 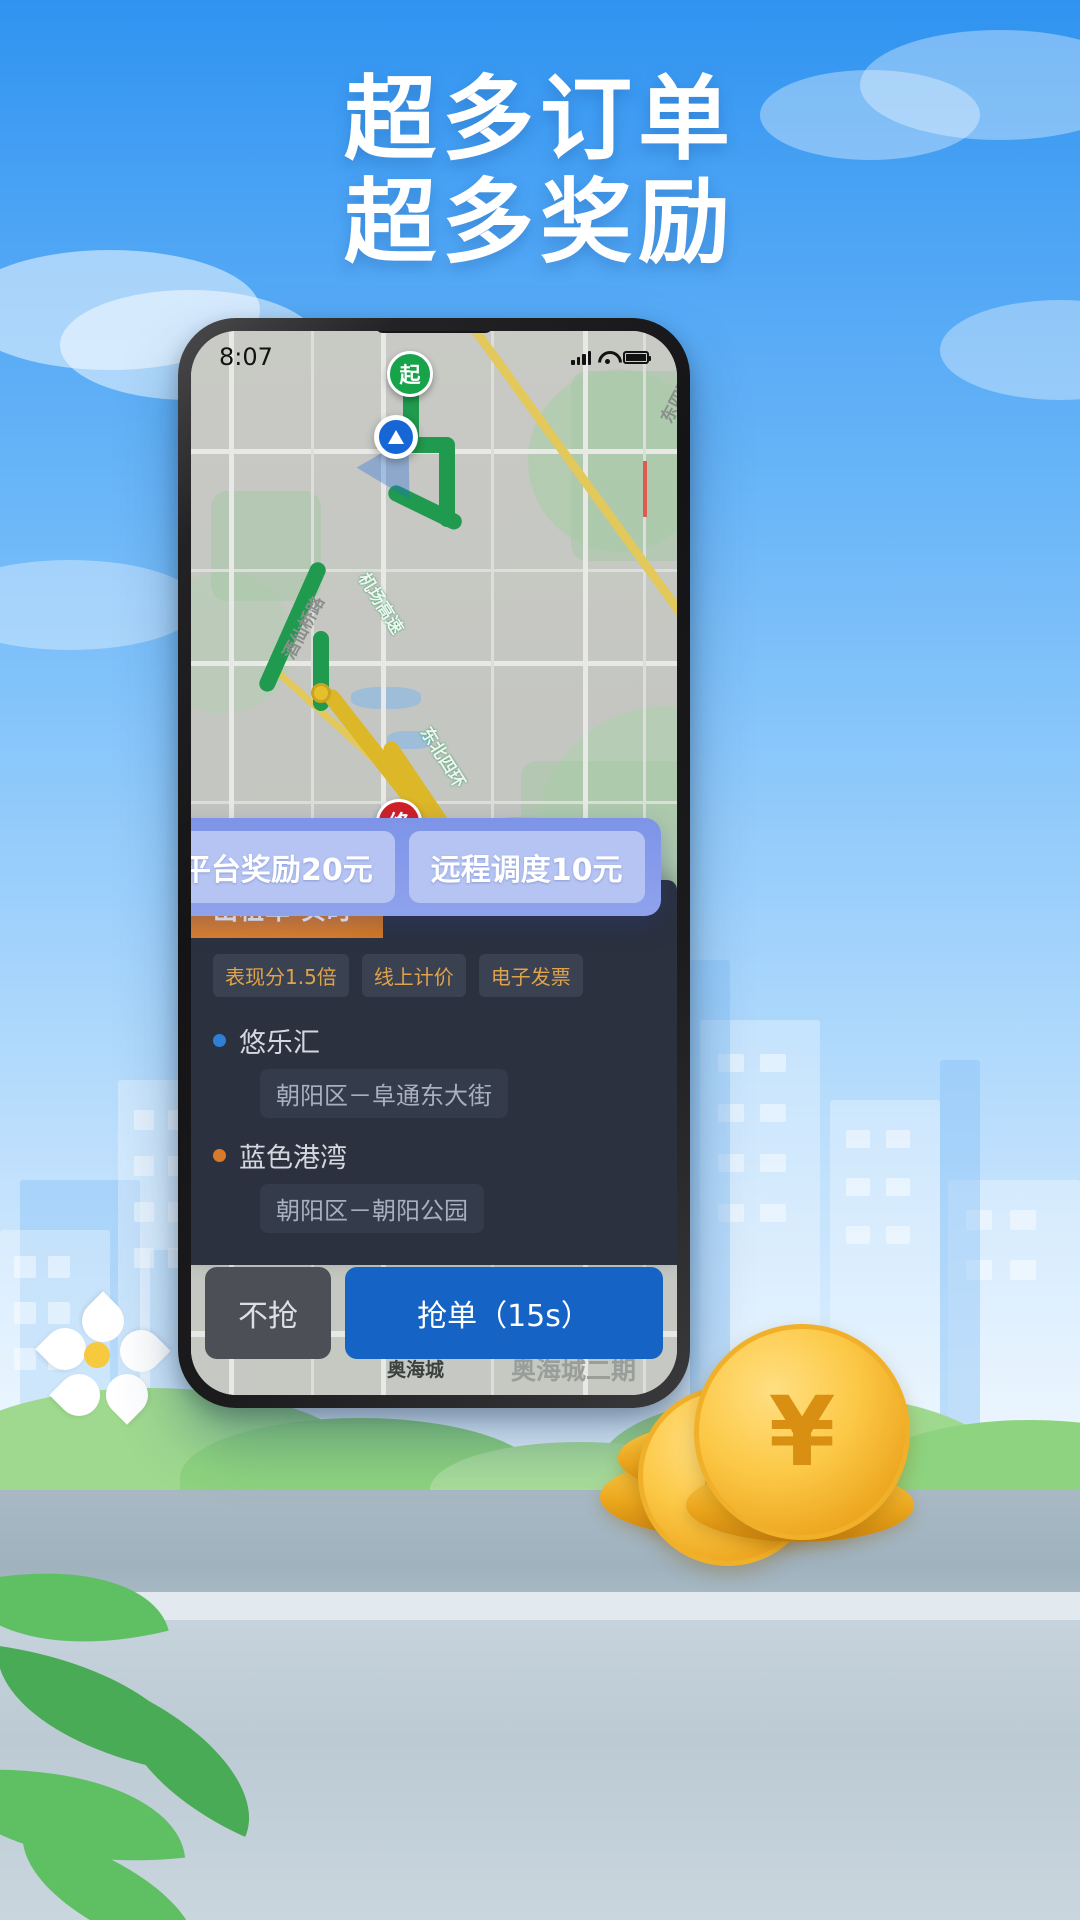 I want to click on dropoff-dot-icon, so click(x=219, y=1155).